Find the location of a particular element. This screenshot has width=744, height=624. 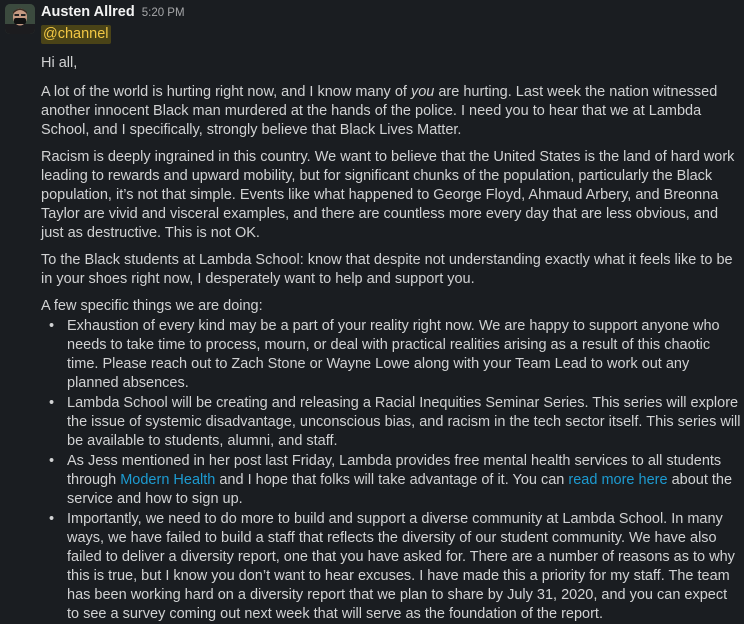

avatar is located at coordinates (20, 19).